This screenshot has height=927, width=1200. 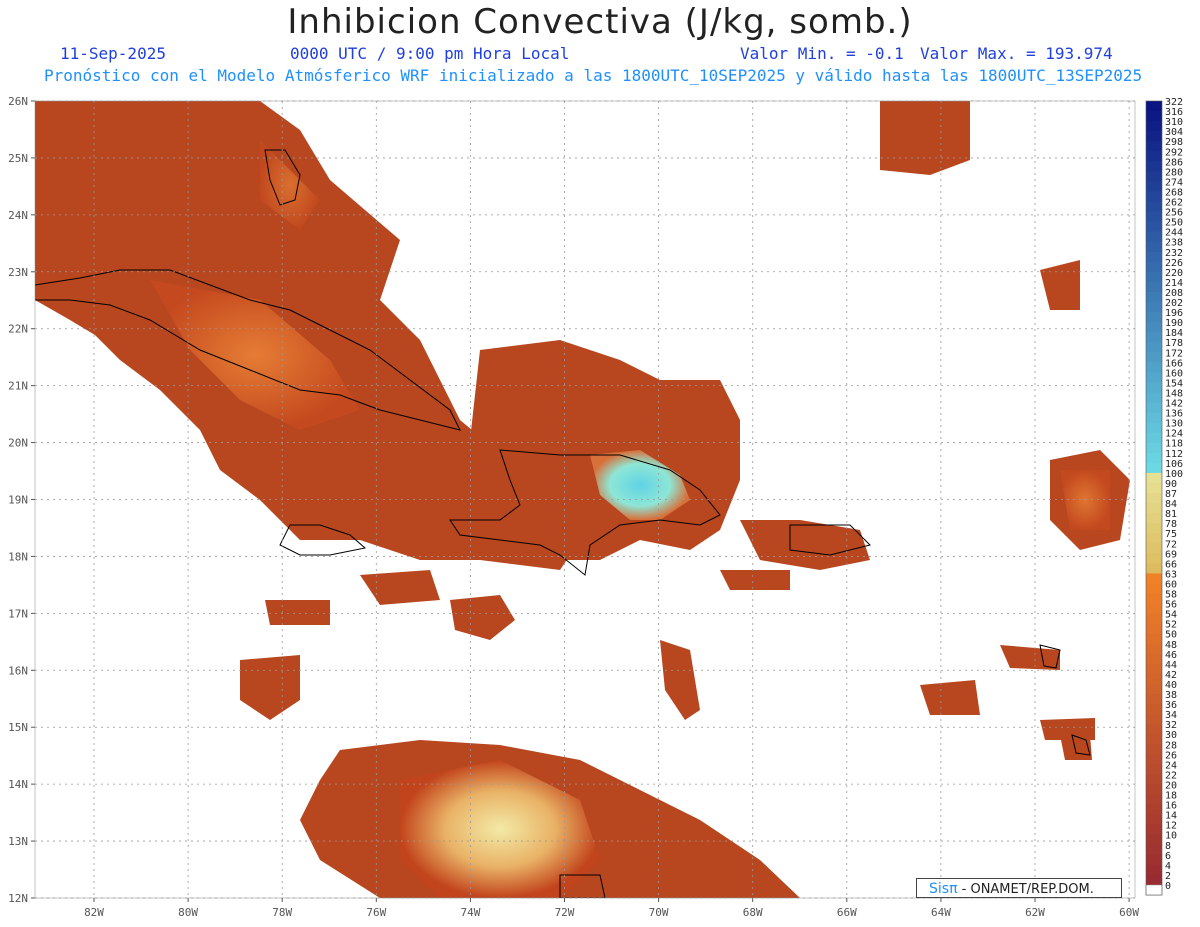 I want to click on lon-label: 78W, so click(x=282, y=912).